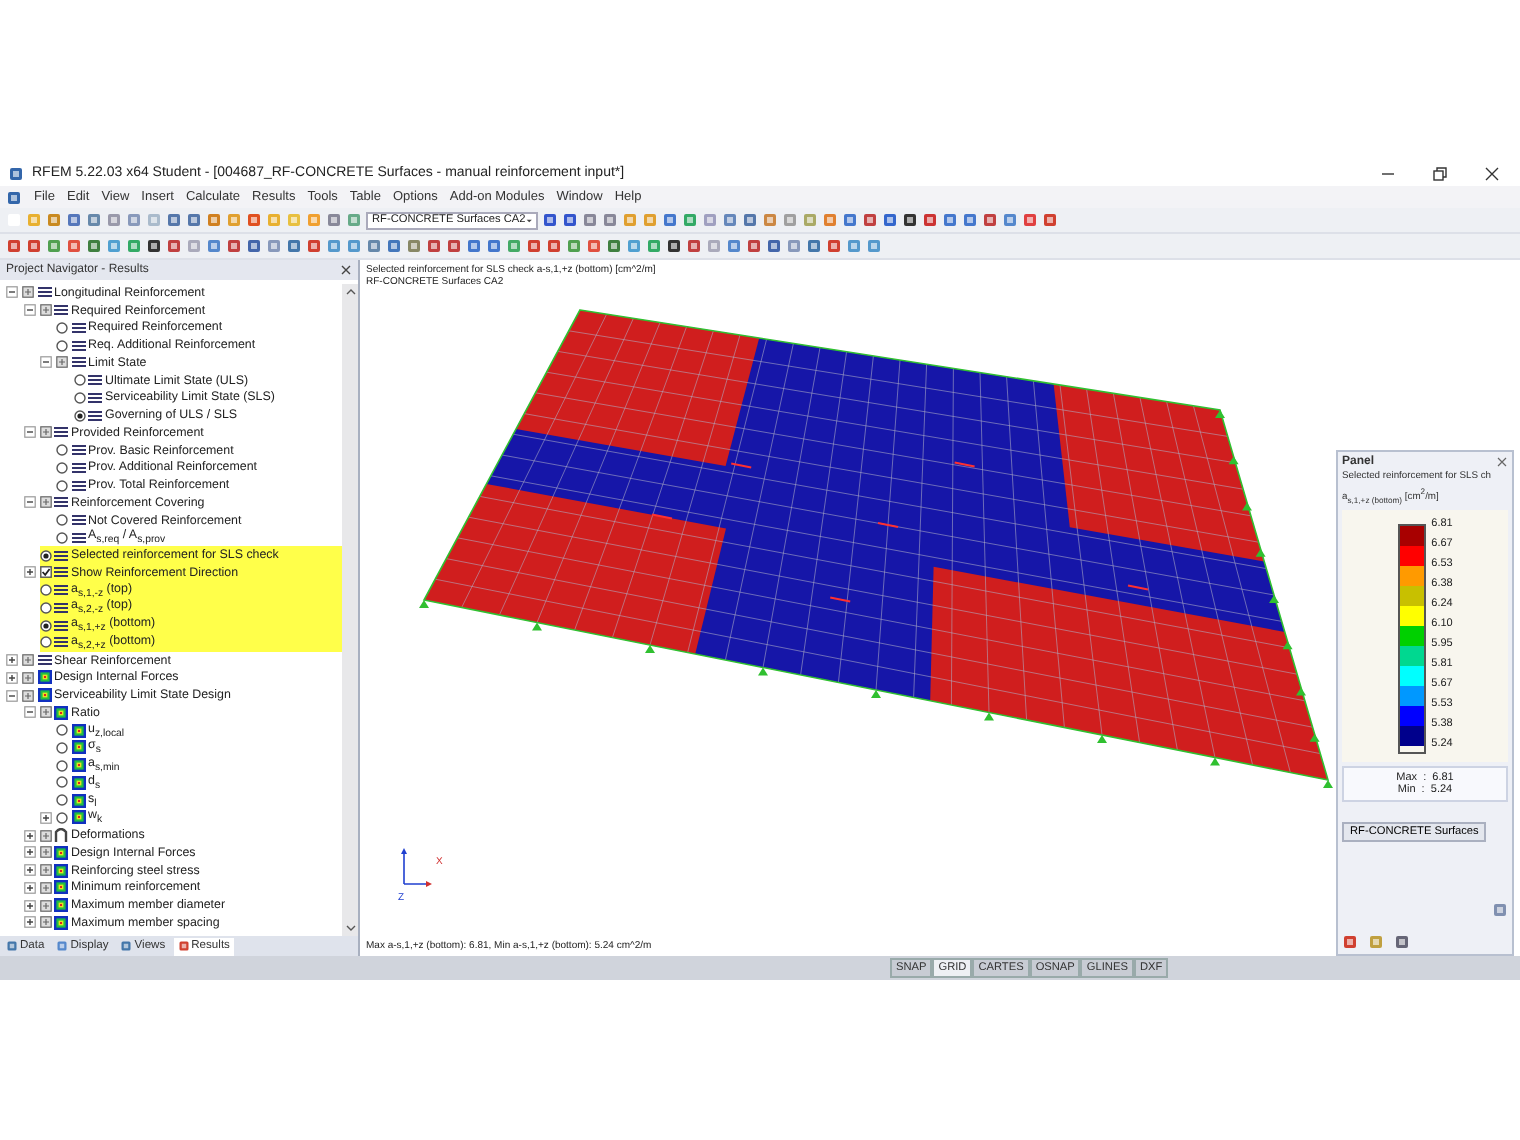 This screenshot has width=1520, height=1140. Describe the element at coordinates (45, 572) in the screenshot. I see `checkbox` at that location.